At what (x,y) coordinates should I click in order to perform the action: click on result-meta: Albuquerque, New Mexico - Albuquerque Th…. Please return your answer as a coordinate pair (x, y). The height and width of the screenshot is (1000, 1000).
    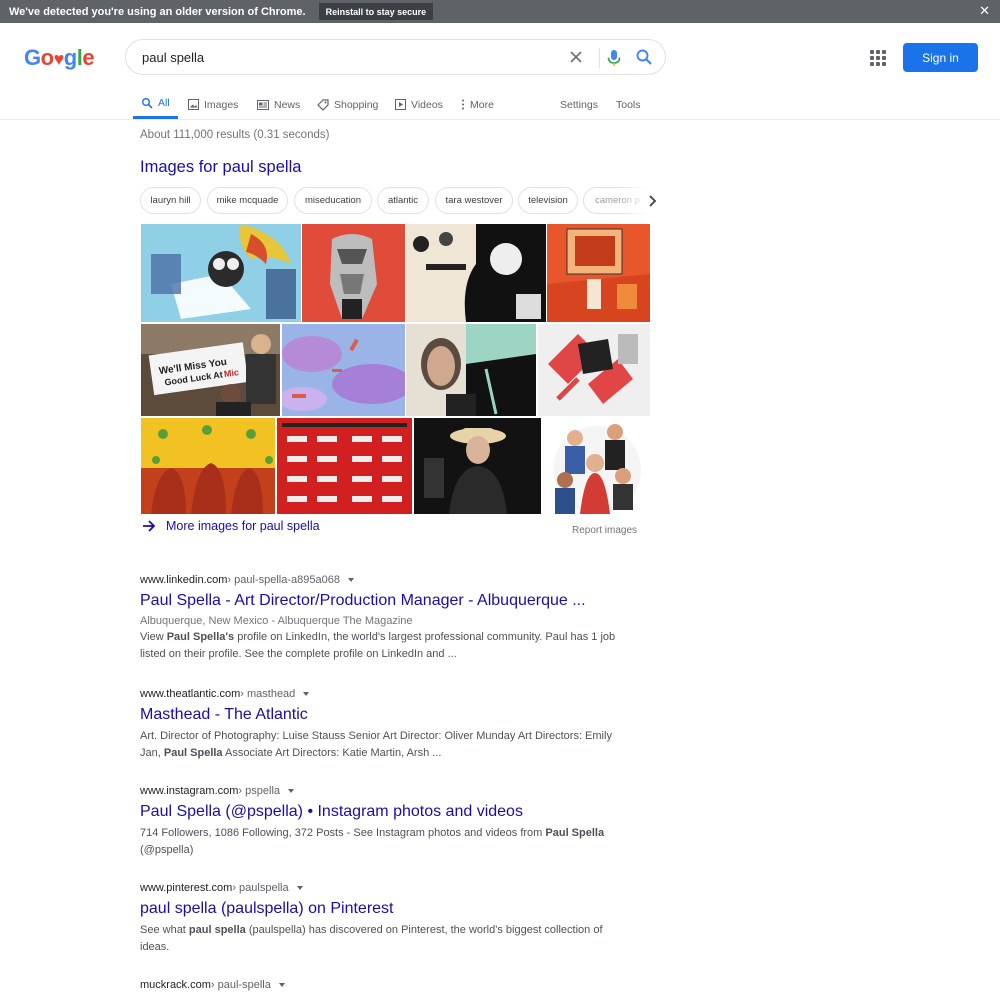
    Looking at the image, I should click on (276, 621).